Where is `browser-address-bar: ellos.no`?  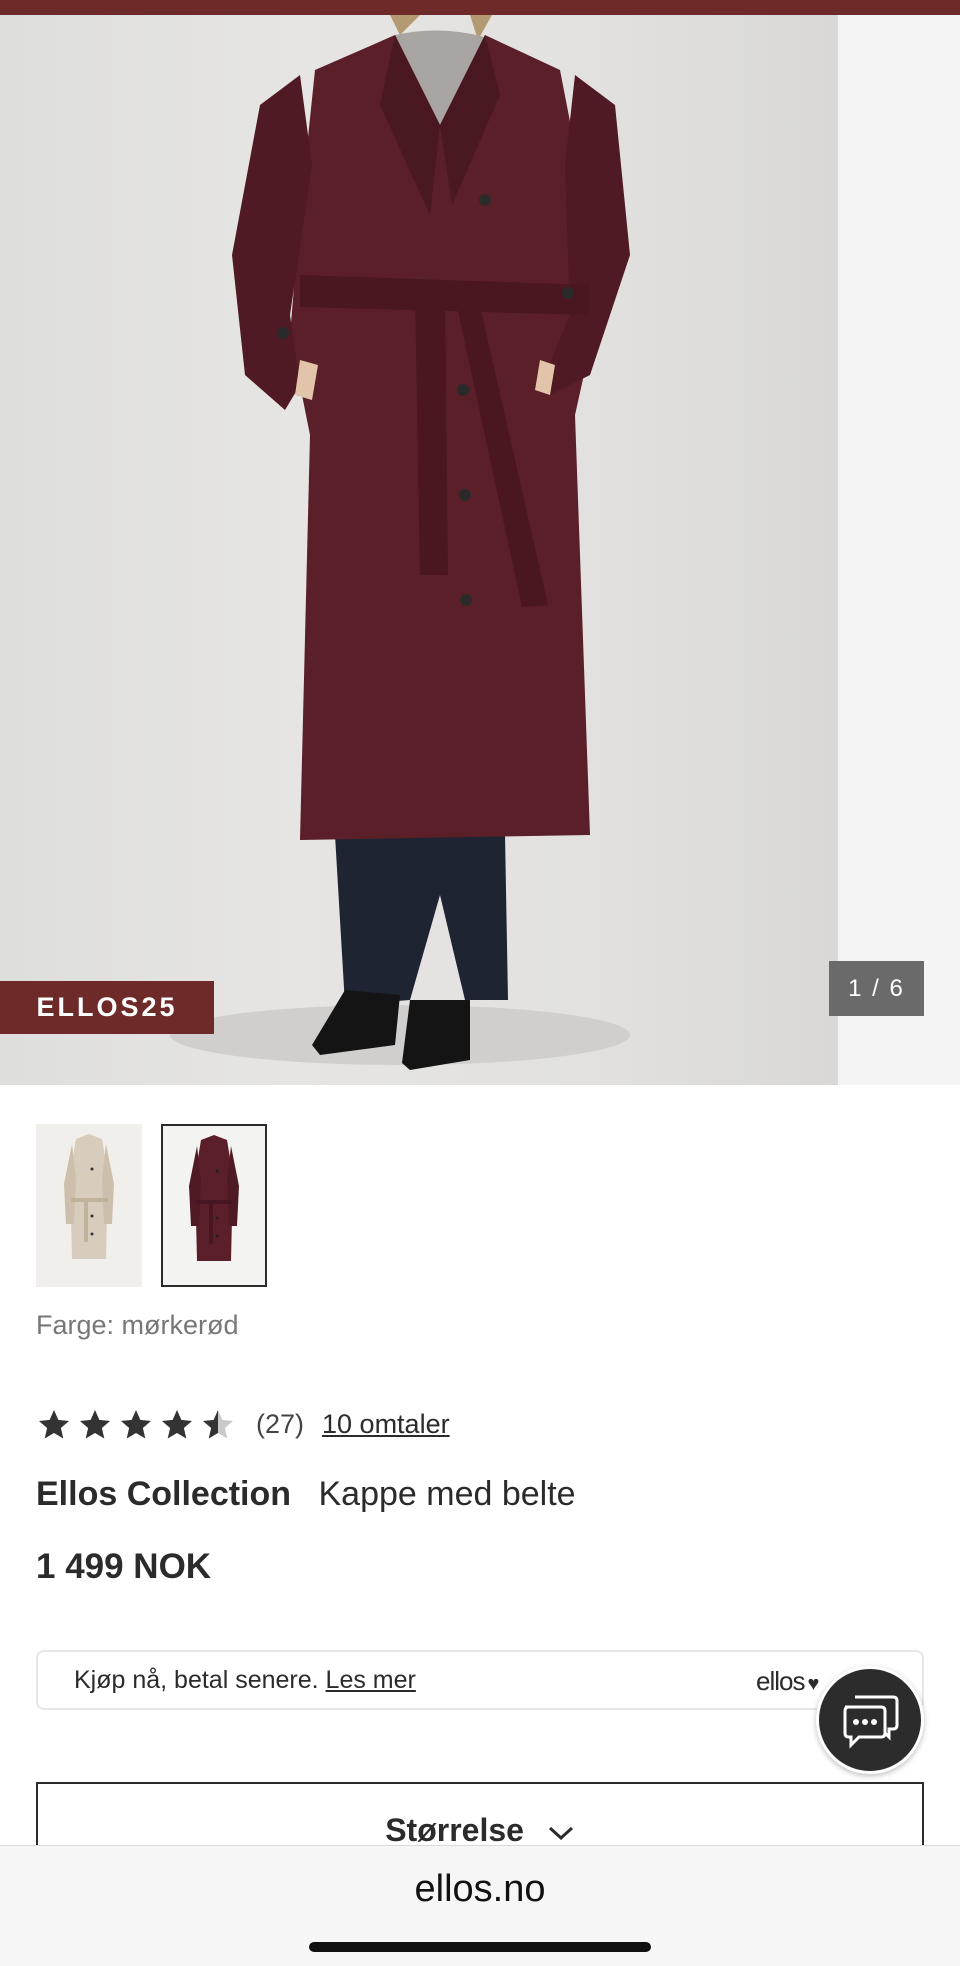
browser-address-bar: ellos.no is located at coordinates (480, 1905).